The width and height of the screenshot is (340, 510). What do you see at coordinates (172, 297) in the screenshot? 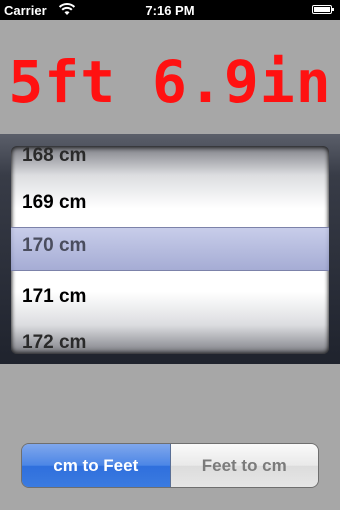
I see `picker-row: 171 cm` at bounding box center [172, 297].